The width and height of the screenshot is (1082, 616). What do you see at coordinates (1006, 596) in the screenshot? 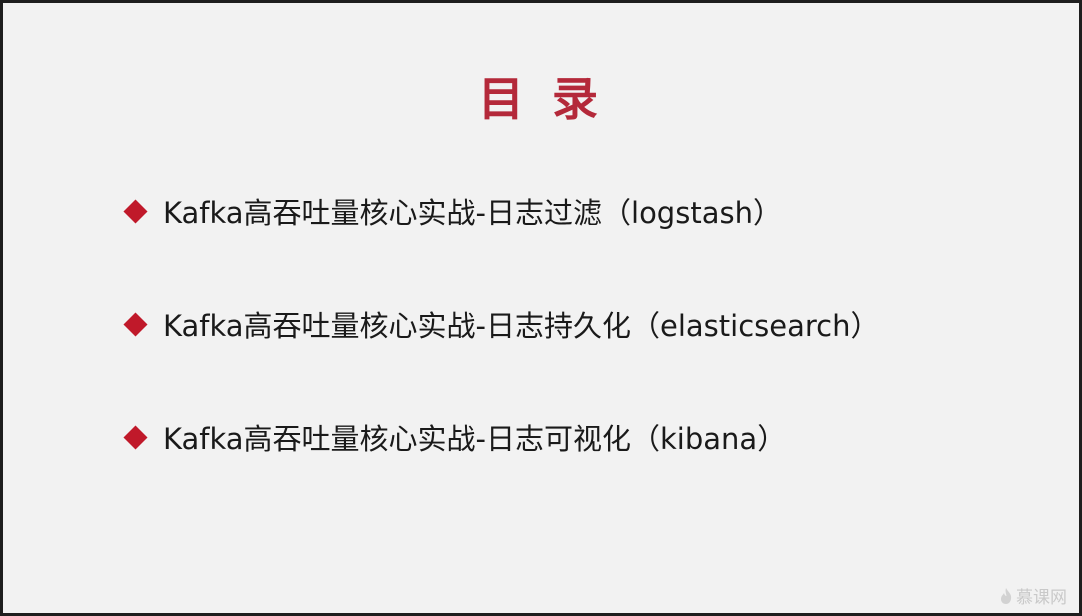
I see `flame-icon` at bounding box center [1006, 596].